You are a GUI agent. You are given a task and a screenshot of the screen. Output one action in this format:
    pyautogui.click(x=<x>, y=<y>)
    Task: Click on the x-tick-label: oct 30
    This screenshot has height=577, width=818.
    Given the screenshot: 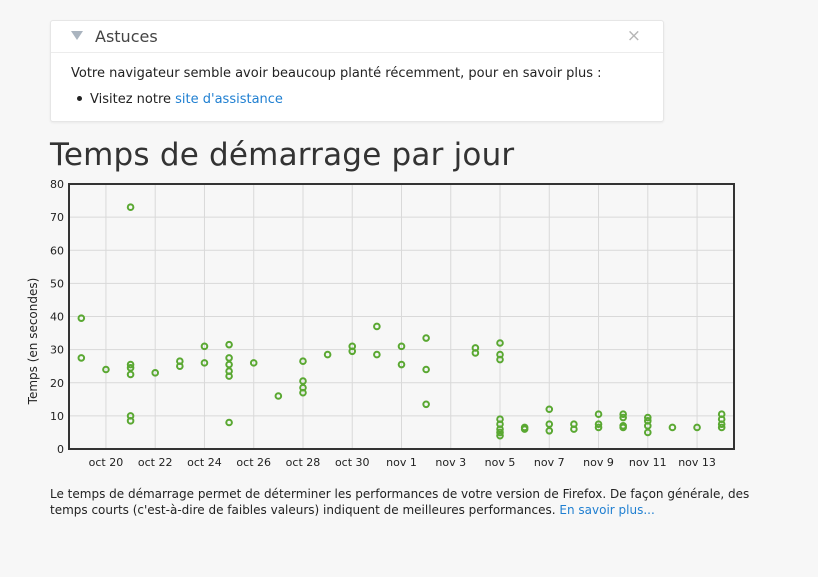 What is the action you would take?
    pyautogui.click(x=352, y=462)
    